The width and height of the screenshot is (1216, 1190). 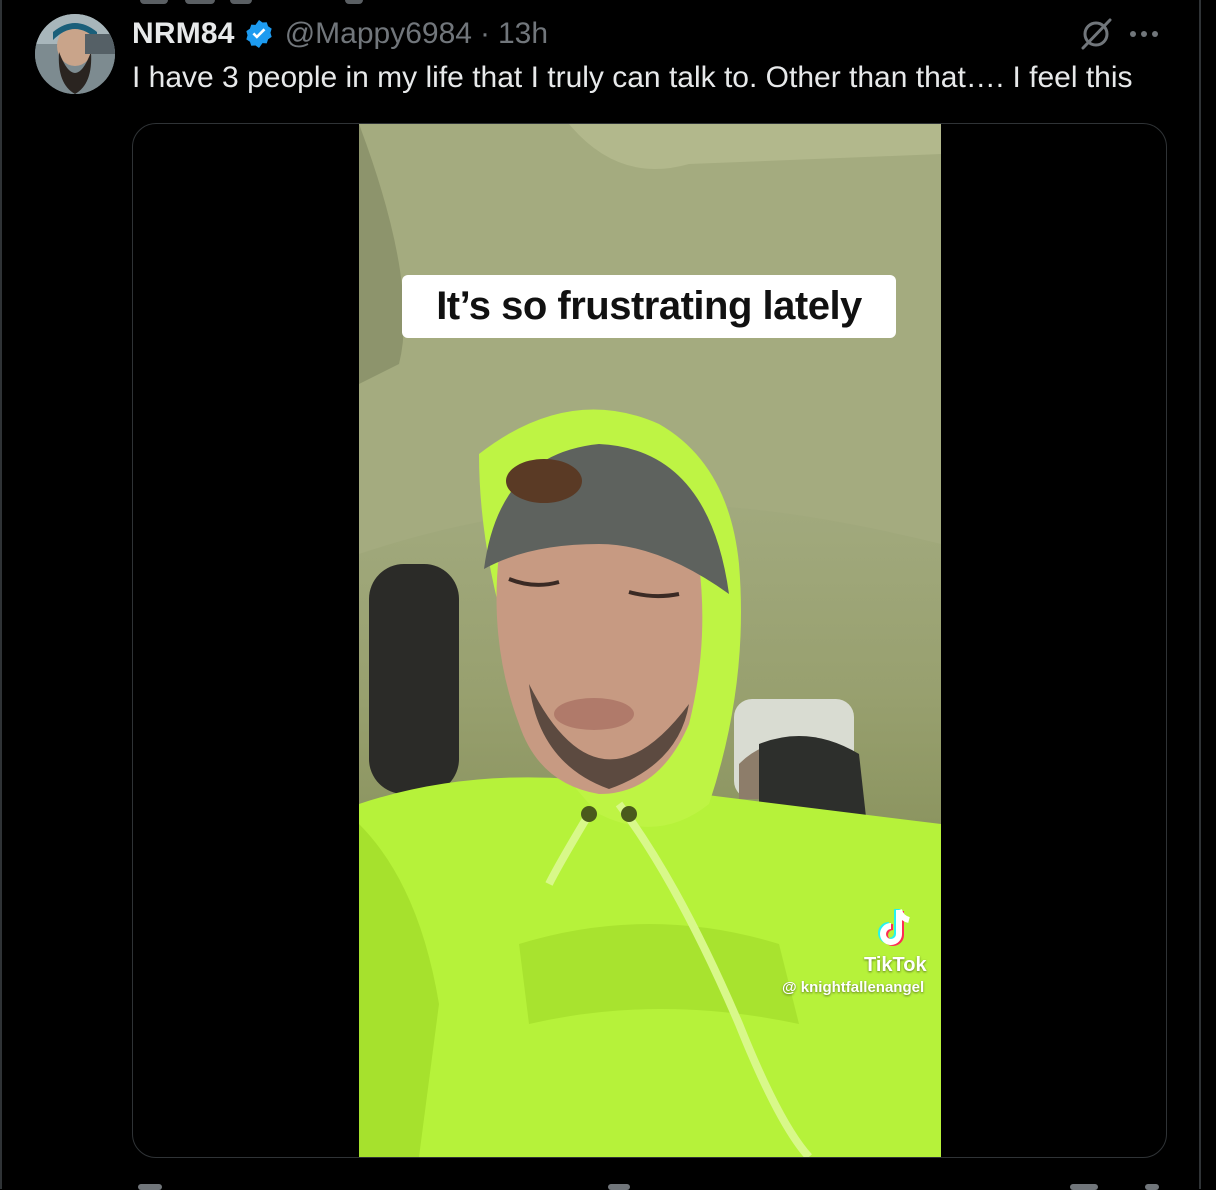 What do you see at coordinates (608, 5) in the screenshot?
I see `previous-content-fragment` at bounding box center [608, 5].